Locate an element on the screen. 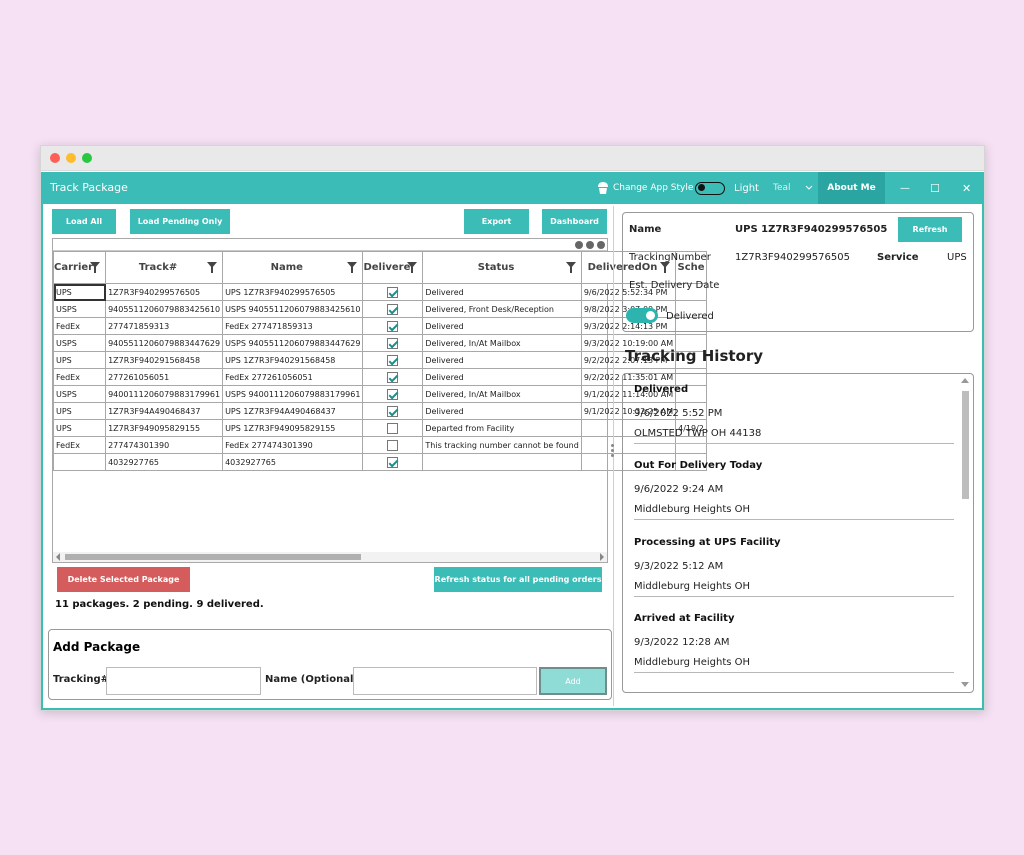 The width and height of the screenshot is (1024, 855). column-header: Delivere is located at coordinates (393, 267).